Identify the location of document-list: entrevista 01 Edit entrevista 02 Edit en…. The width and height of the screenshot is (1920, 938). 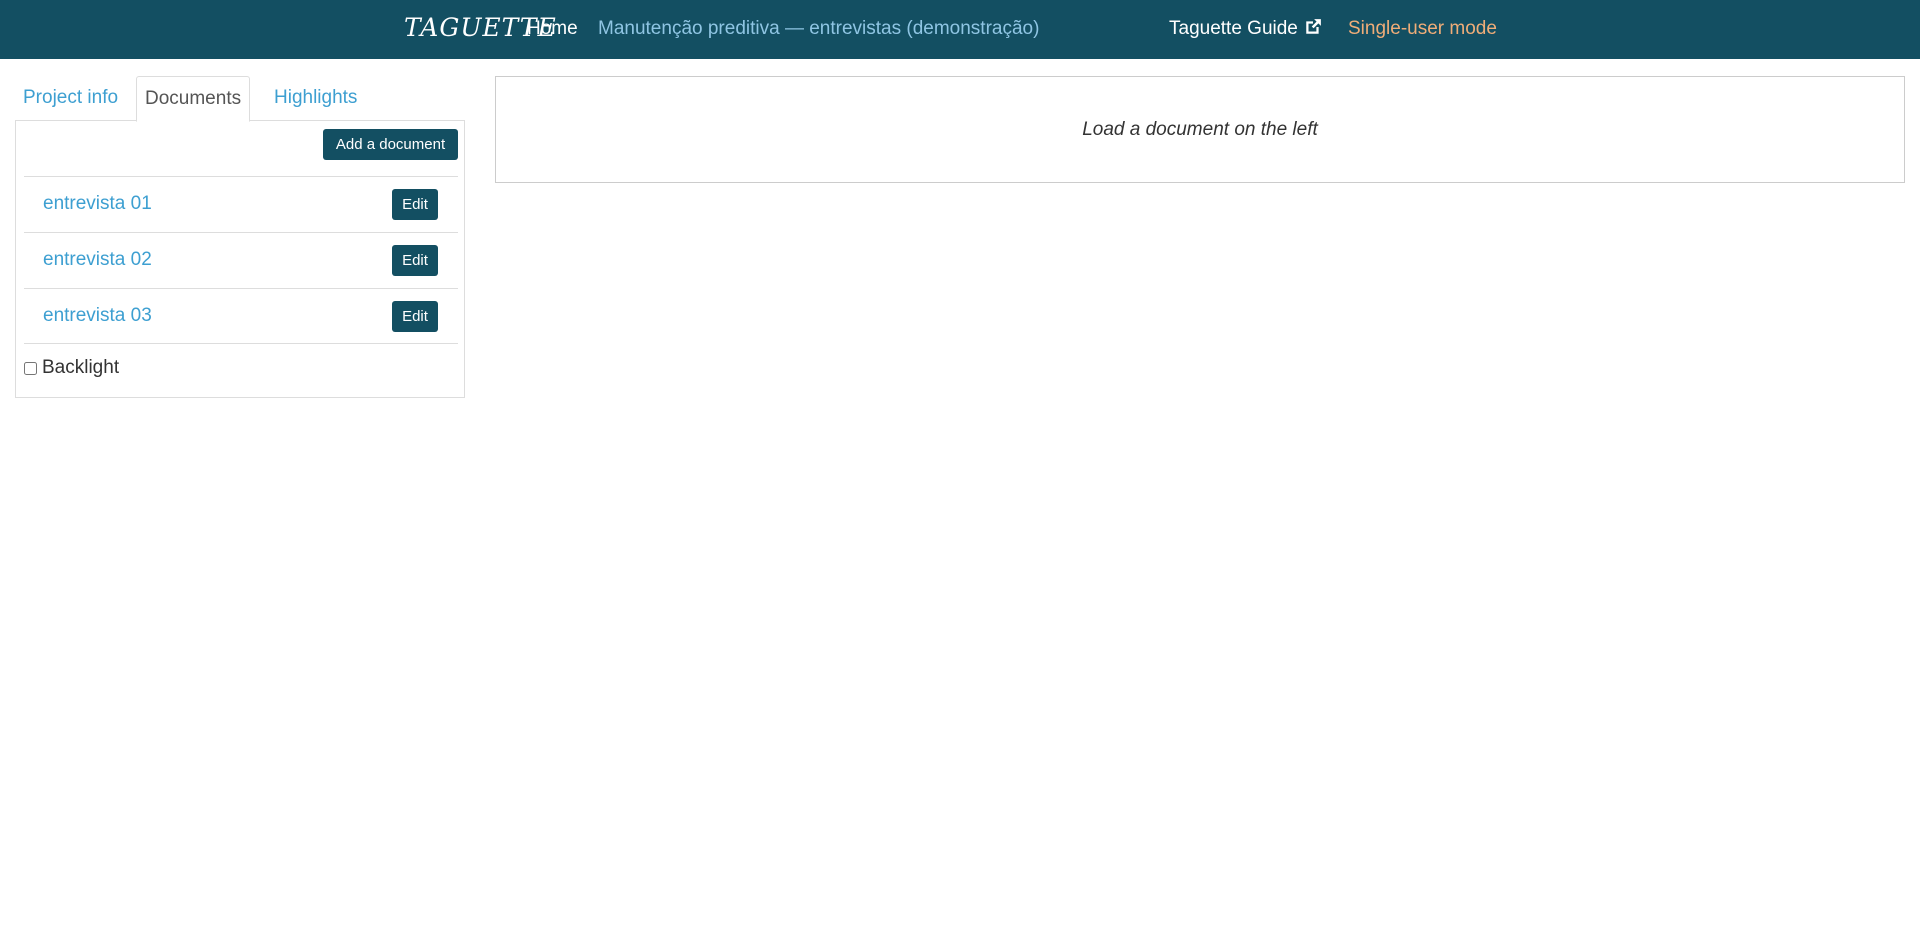
(241, 260).